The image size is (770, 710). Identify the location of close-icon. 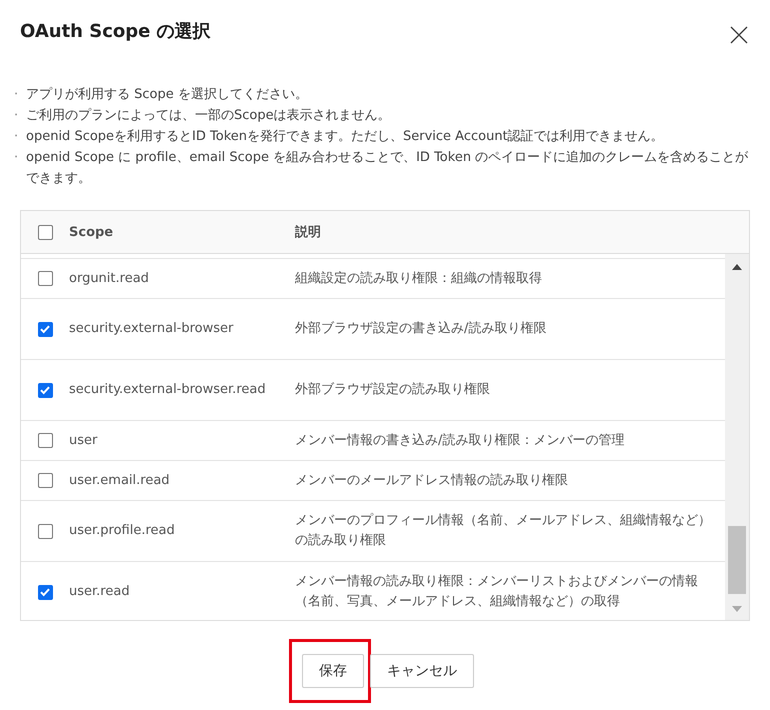
(739, 35).